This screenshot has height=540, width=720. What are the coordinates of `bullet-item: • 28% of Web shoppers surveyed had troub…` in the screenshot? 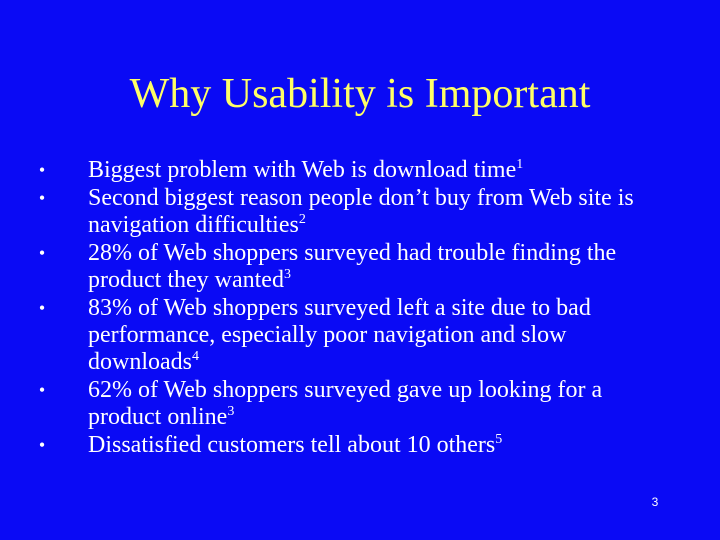 It's located at (346, 267).